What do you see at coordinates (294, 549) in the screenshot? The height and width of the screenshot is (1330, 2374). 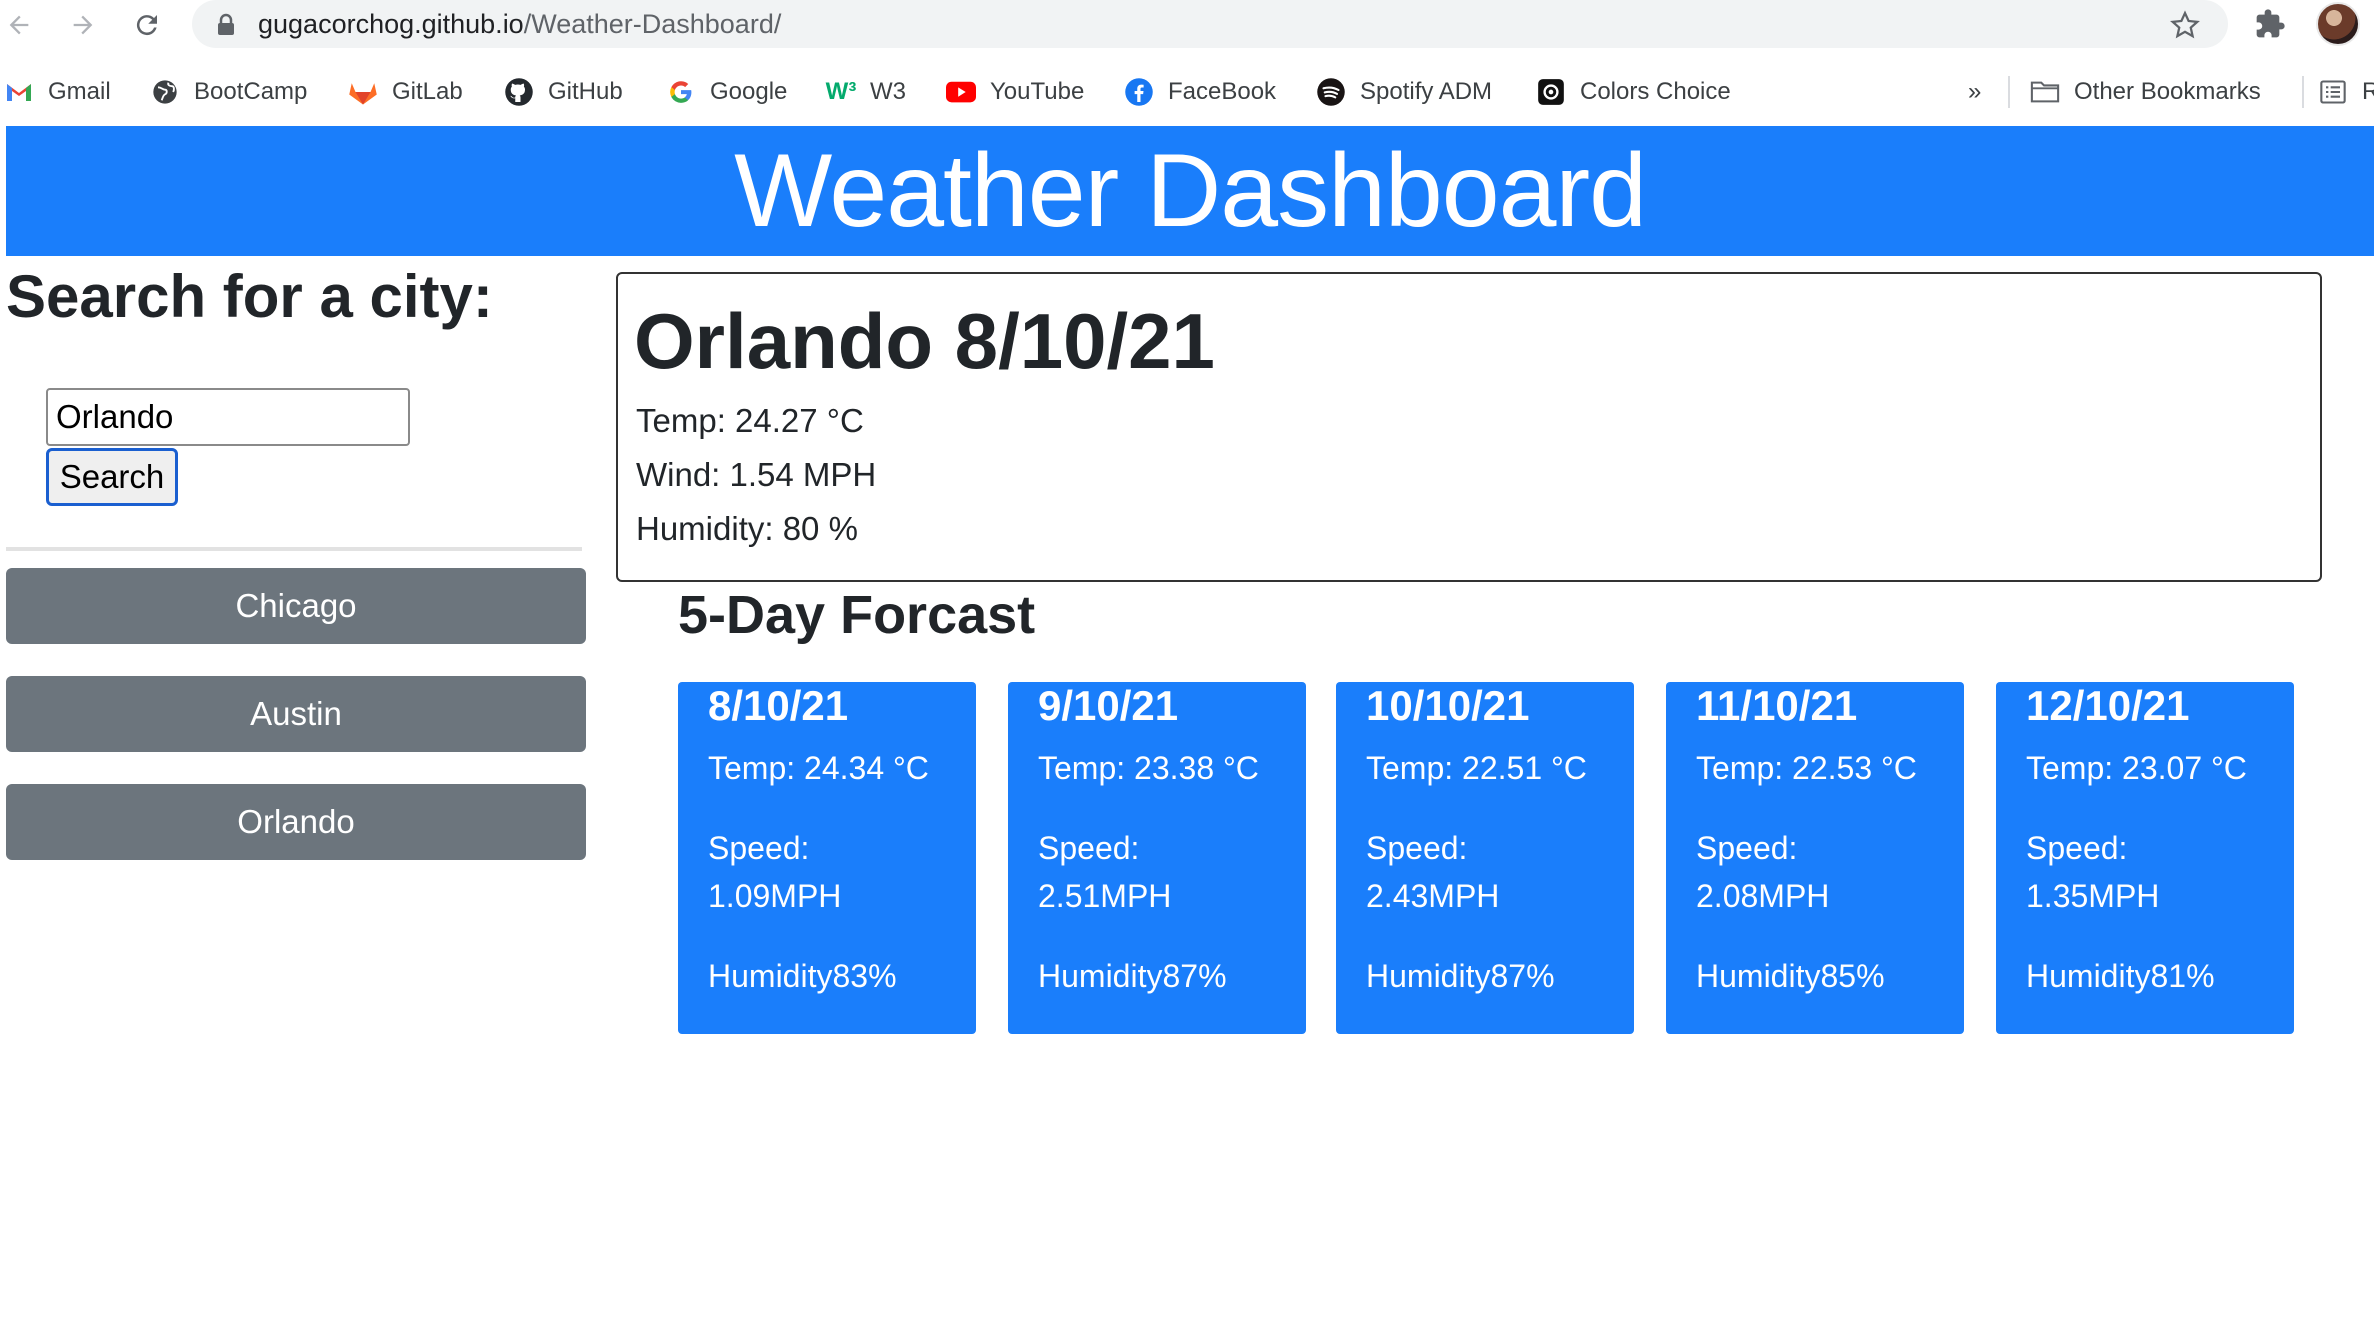 I see `sidebar-divider` at bounding box center [294, 549].